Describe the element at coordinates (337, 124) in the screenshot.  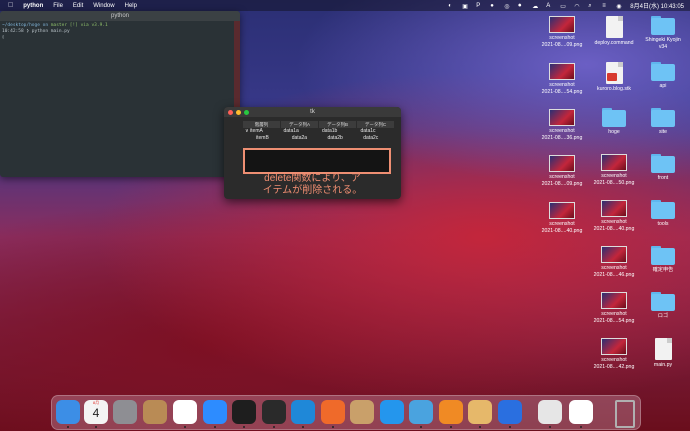
I see `column-header: データ列B` at that location.